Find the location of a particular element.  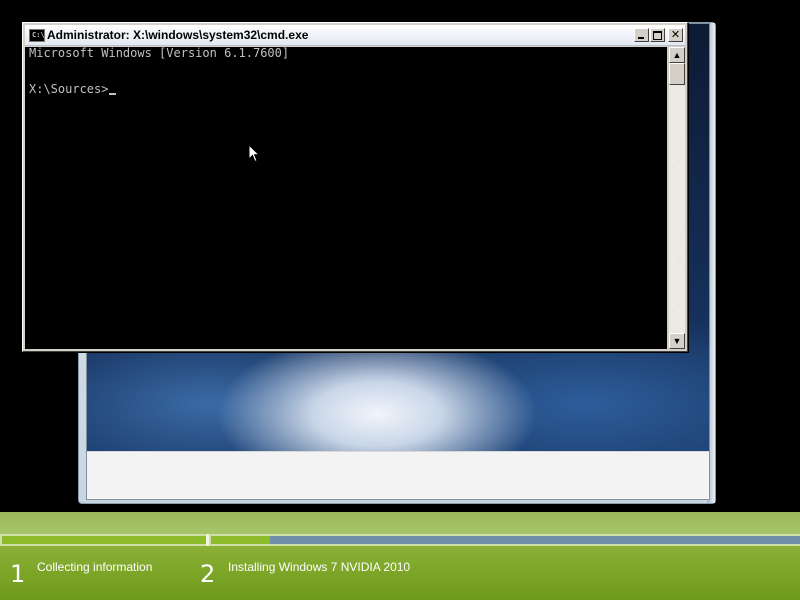

arrow-cursor-icon is located at coordinates (254, 153).